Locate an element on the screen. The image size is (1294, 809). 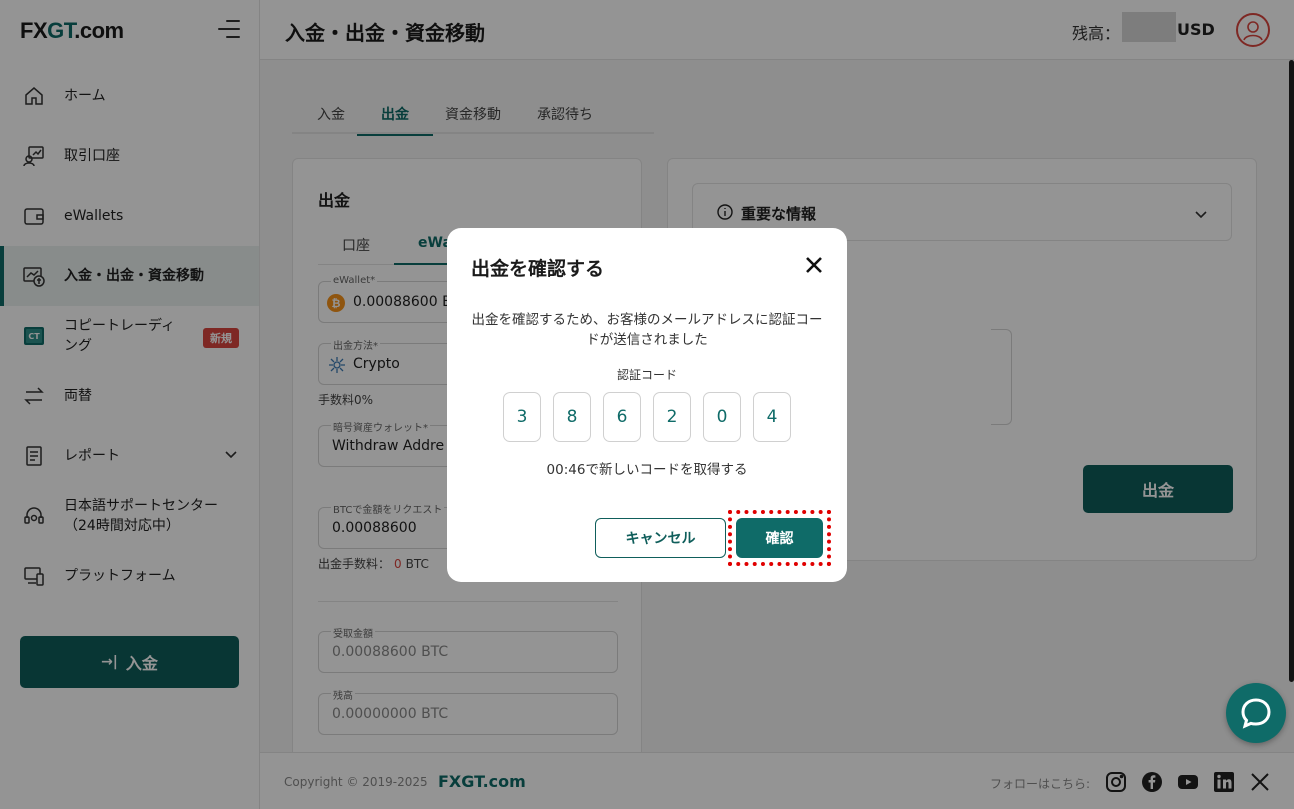
modal-message: 出金を確認するため、お客様のメールアドレスに認証コードが送信されました is located at coordinates (647, 330).